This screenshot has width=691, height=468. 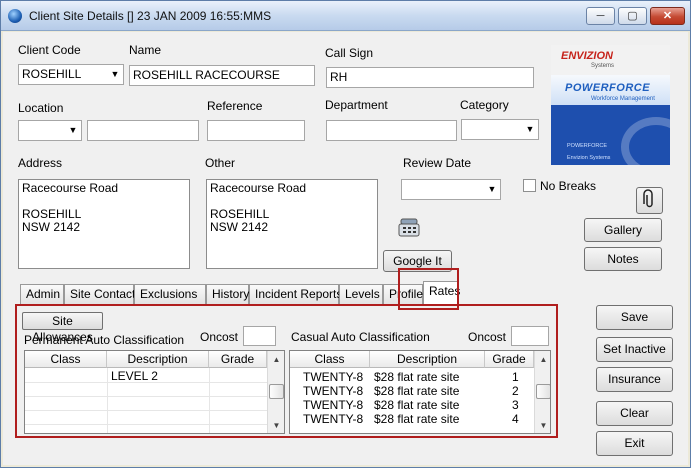 I want to click on attachment-button, so click(x=649, y=200).